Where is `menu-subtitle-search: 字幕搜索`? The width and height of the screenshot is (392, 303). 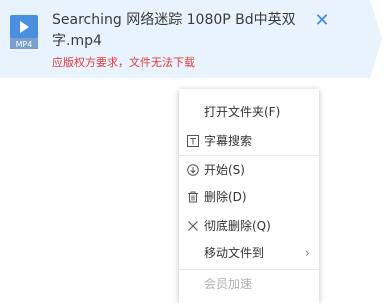
menu-subtitle-search: 字幕搜索 is located at coordinates (249, 141).